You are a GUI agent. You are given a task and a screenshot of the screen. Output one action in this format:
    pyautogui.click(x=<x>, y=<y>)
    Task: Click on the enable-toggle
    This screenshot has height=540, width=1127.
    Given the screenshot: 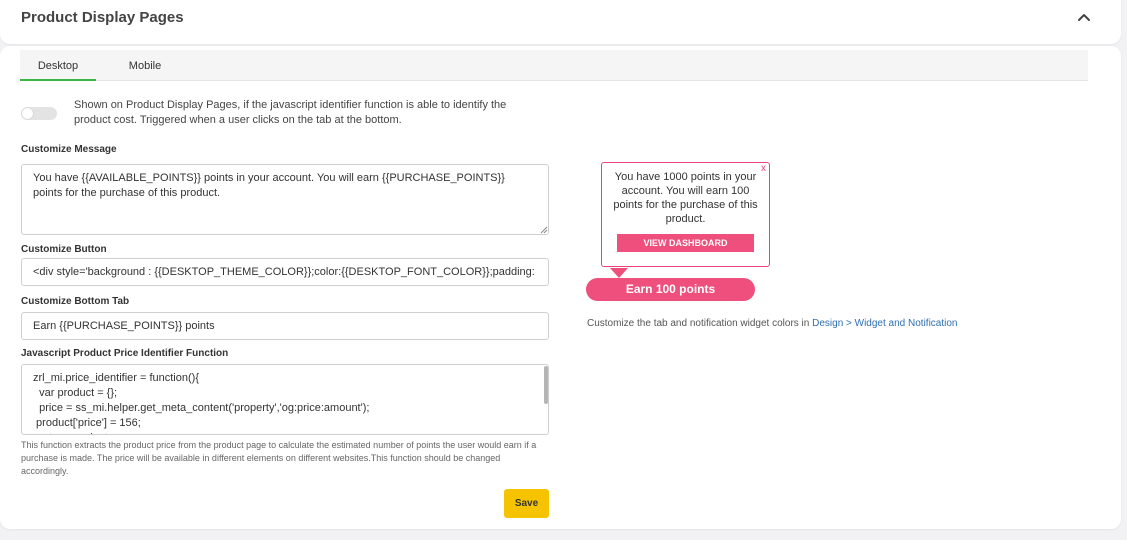 What is the action you would take?
    pyautogui.click(x=39, y=113)
    